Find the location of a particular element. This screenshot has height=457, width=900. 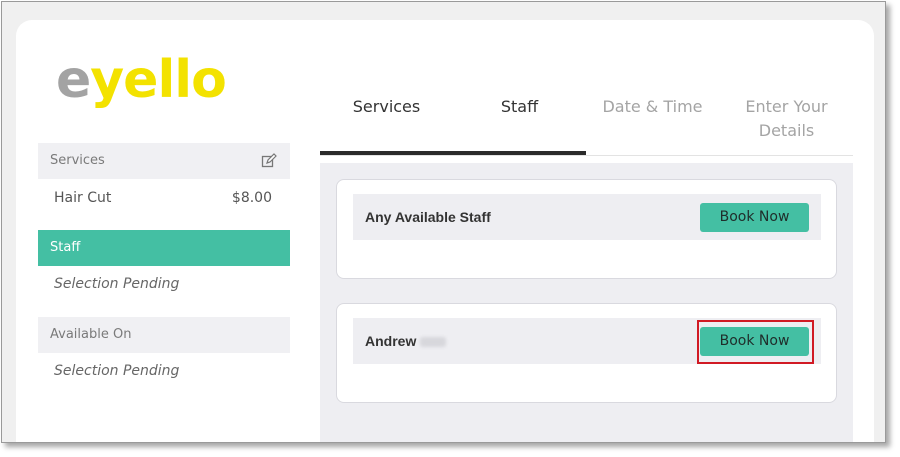

service-price: $8.00 is located at coordinates (251, 198).